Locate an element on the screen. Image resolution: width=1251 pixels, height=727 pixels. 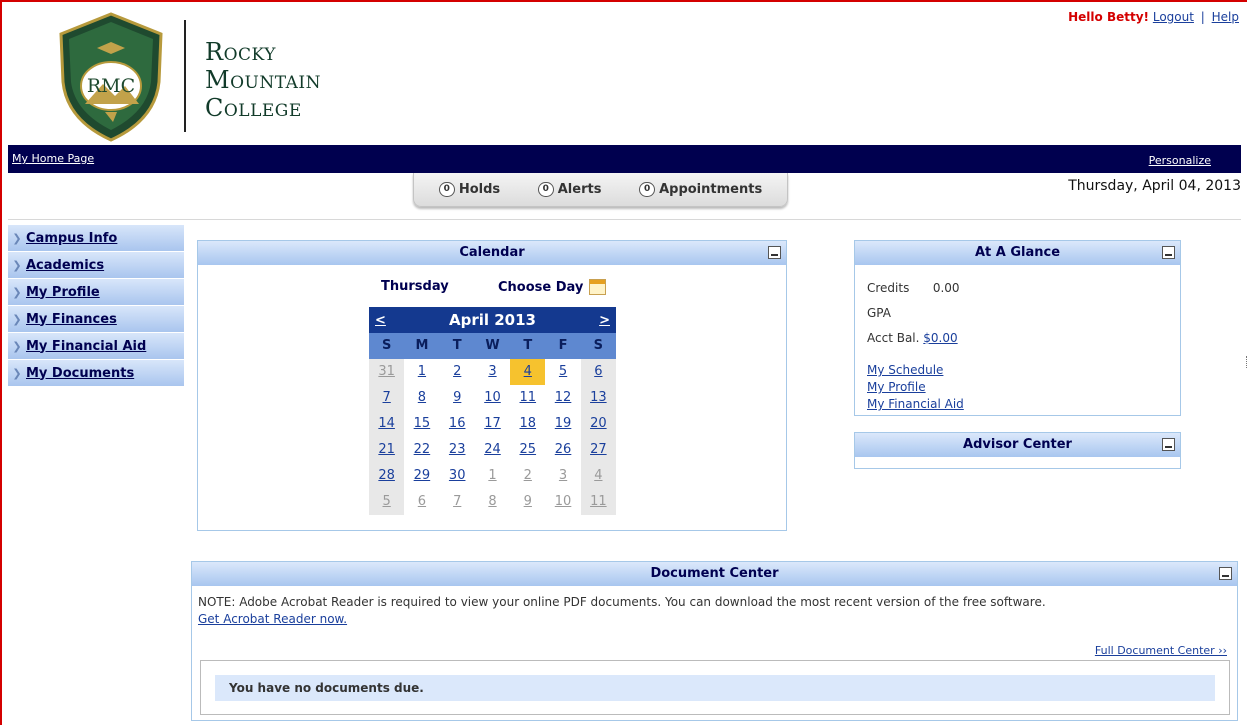
sidebar-item-my-finances: ❯ My Finances is located at coordinates (96, 319).